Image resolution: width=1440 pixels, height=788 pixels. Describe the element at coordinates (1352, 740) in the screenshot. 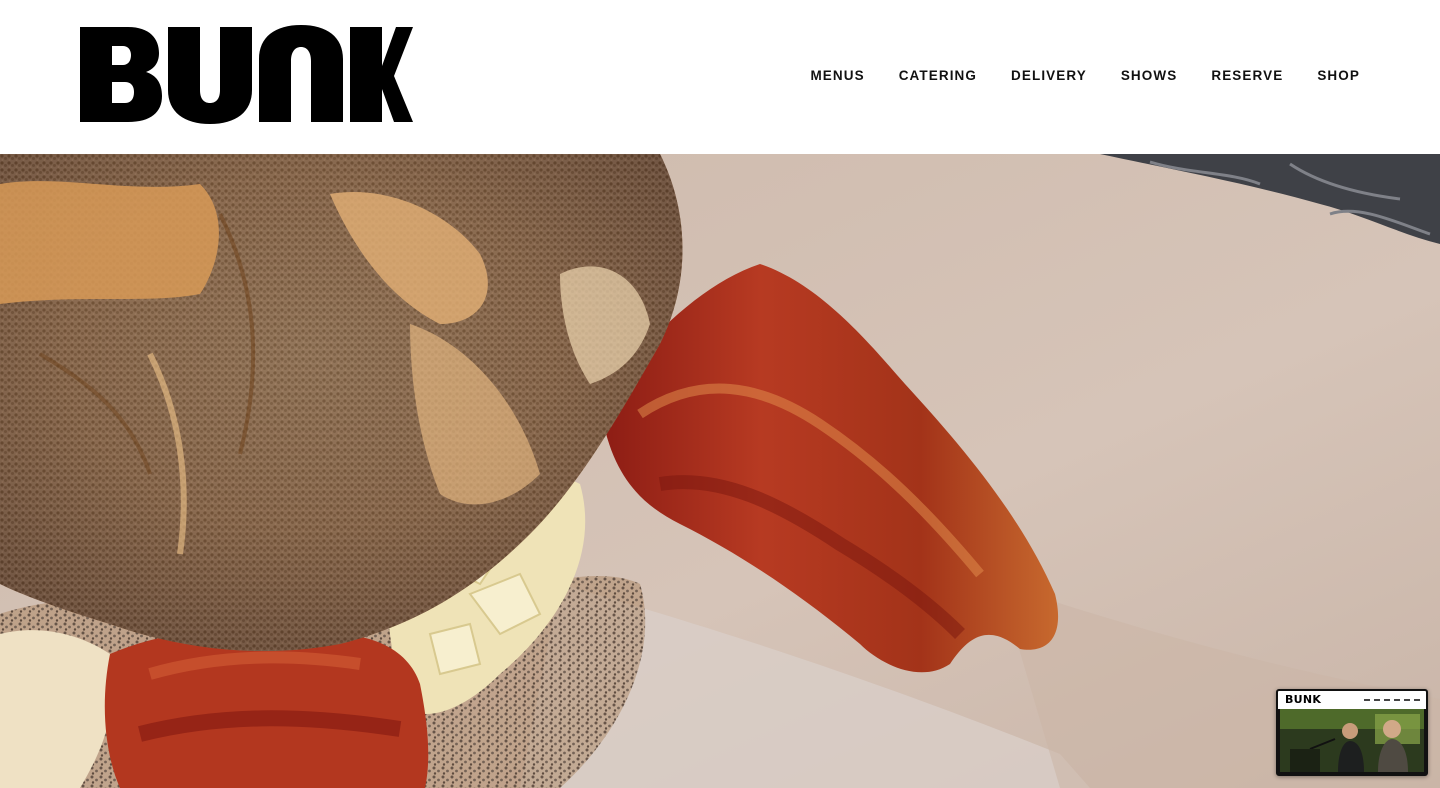

I see `live-music-video-thumbnail` at that location.